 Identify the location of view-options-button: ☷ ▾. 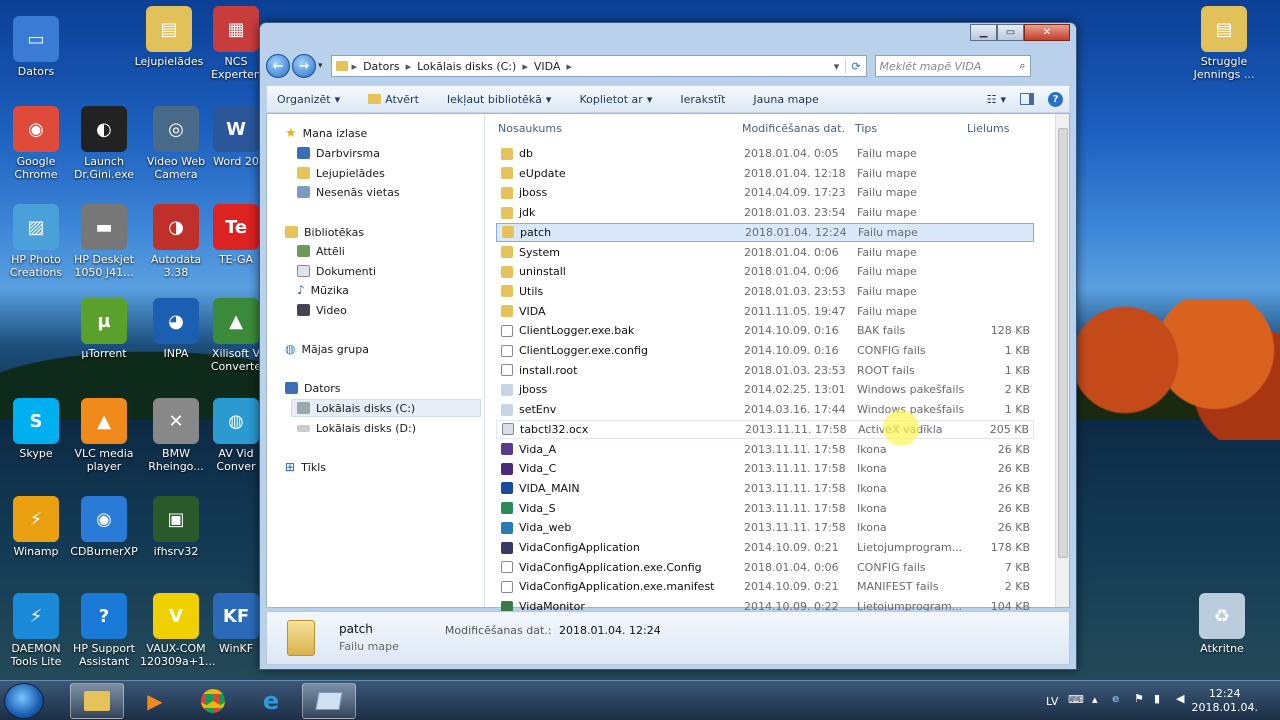
(996, 99).